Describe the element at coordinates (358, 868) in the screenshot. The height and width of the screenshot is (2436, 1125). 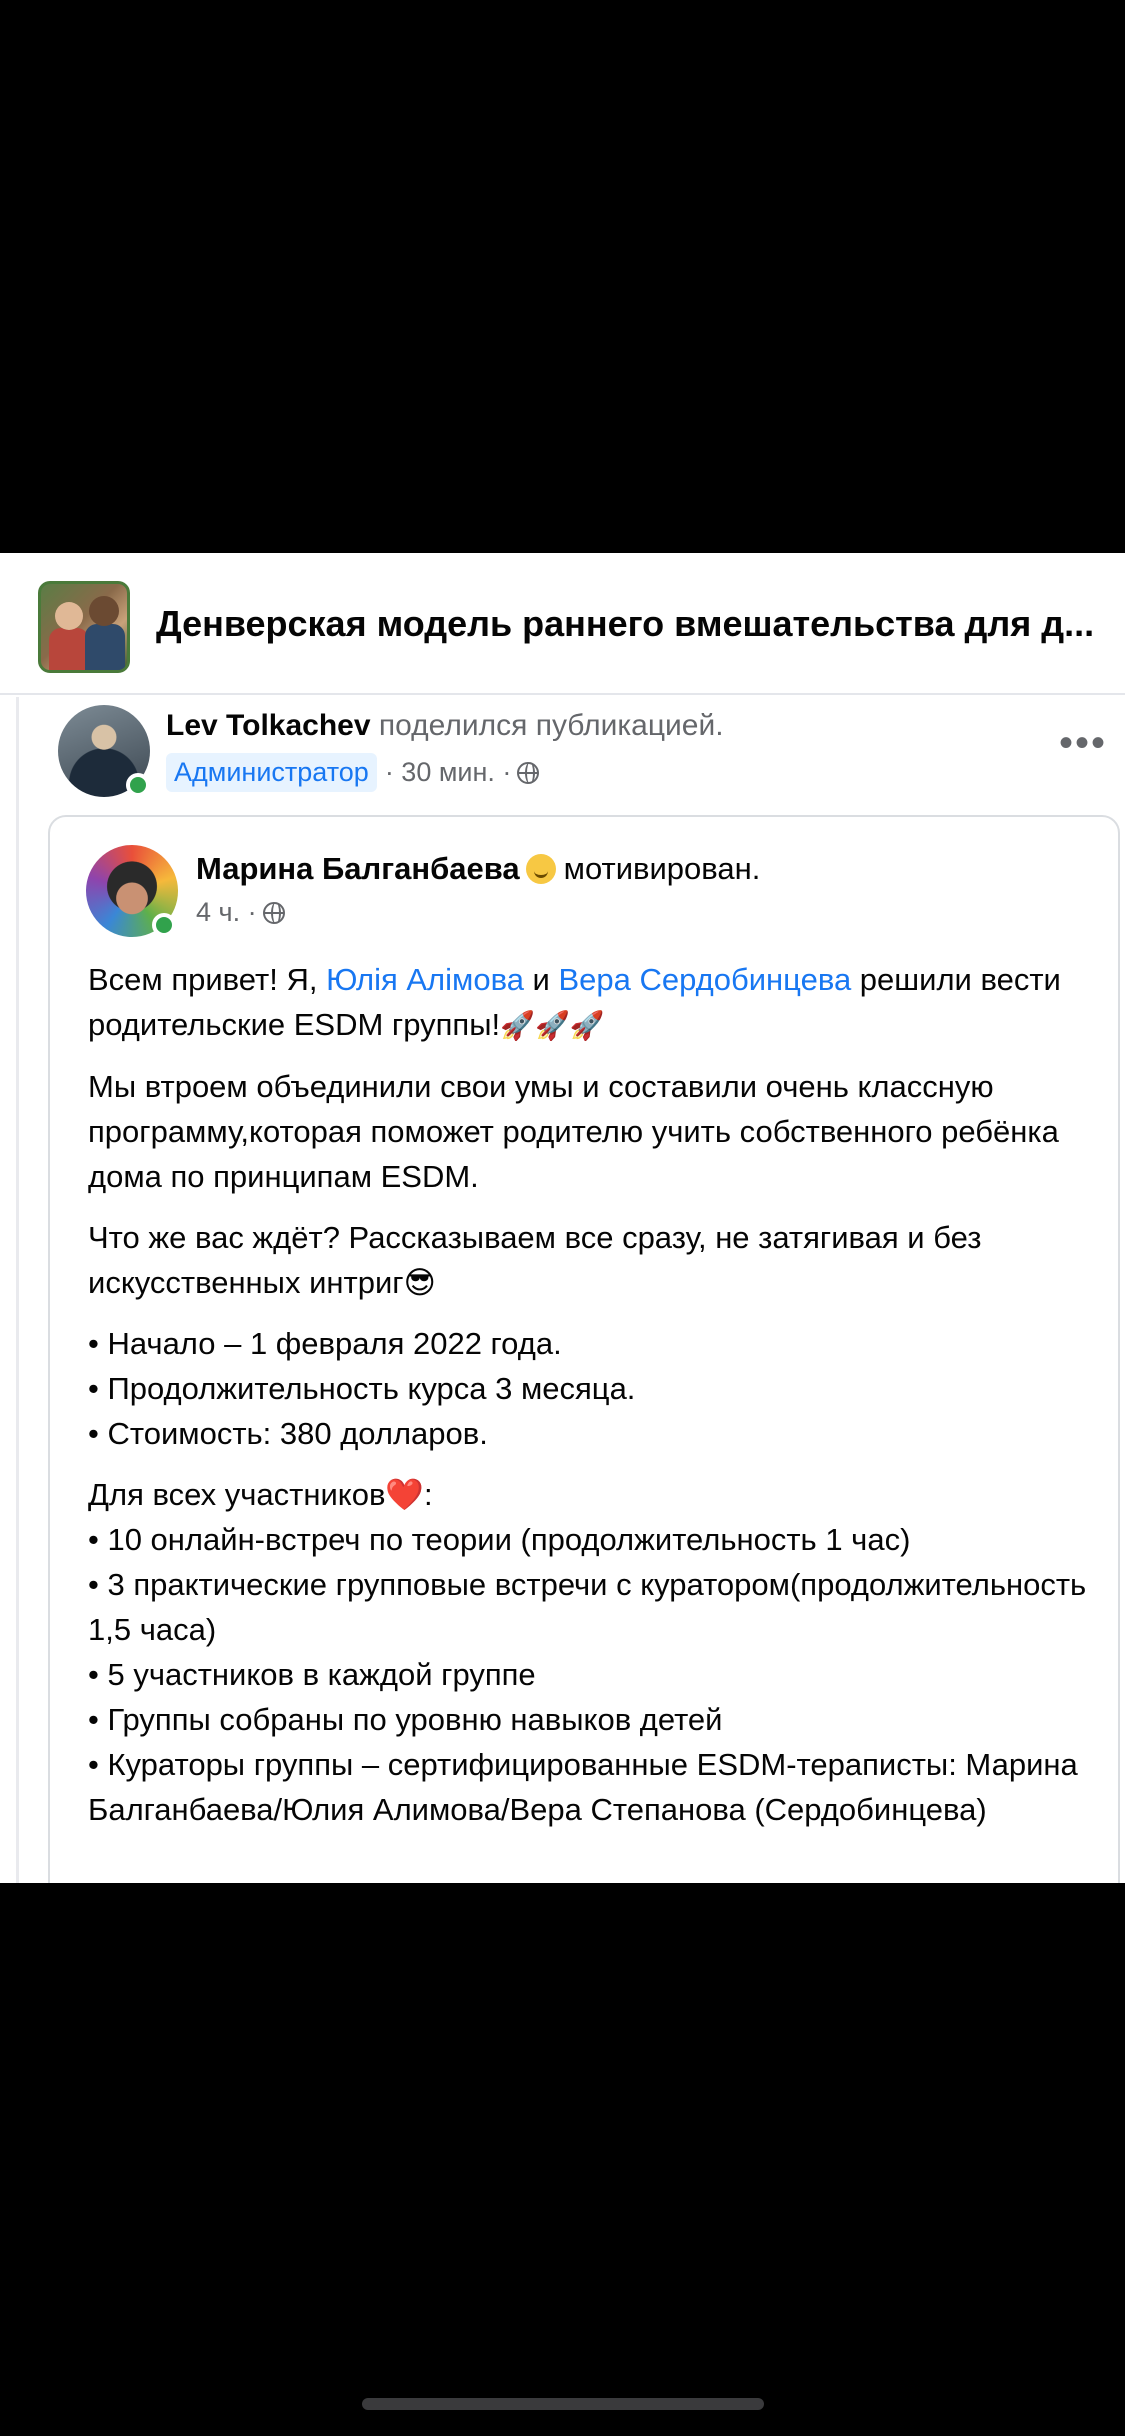
I see `post-author-name: Марина Балганбаева` at that location.